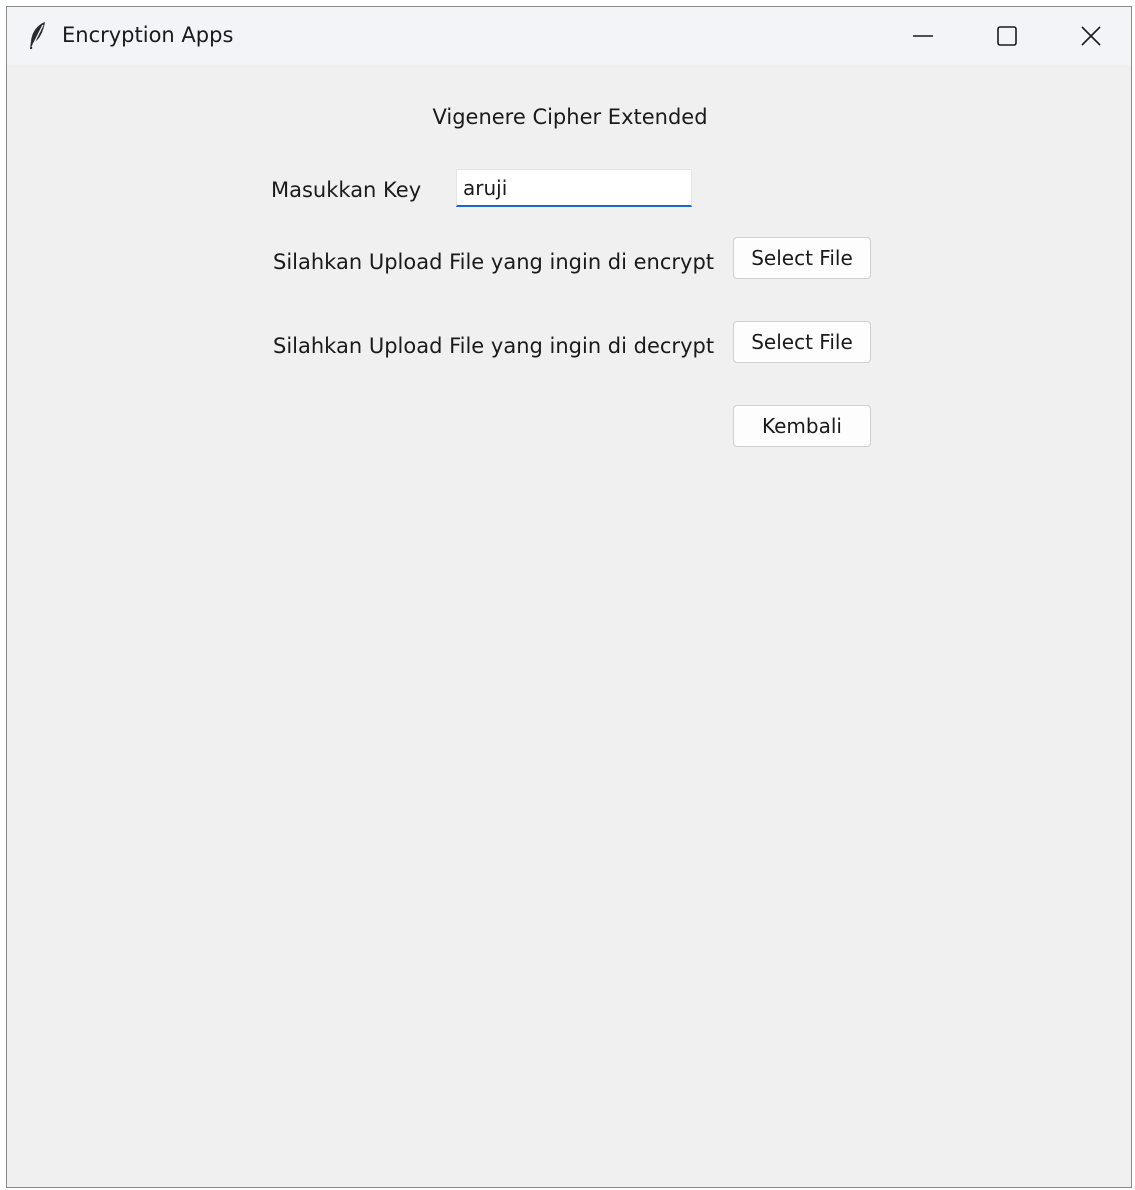 The image size is (1135, 1190). What do you see at coordinates (802, 426) in the screenshot?
I see `back-button: Kembali` at bounding box center [802, 426].